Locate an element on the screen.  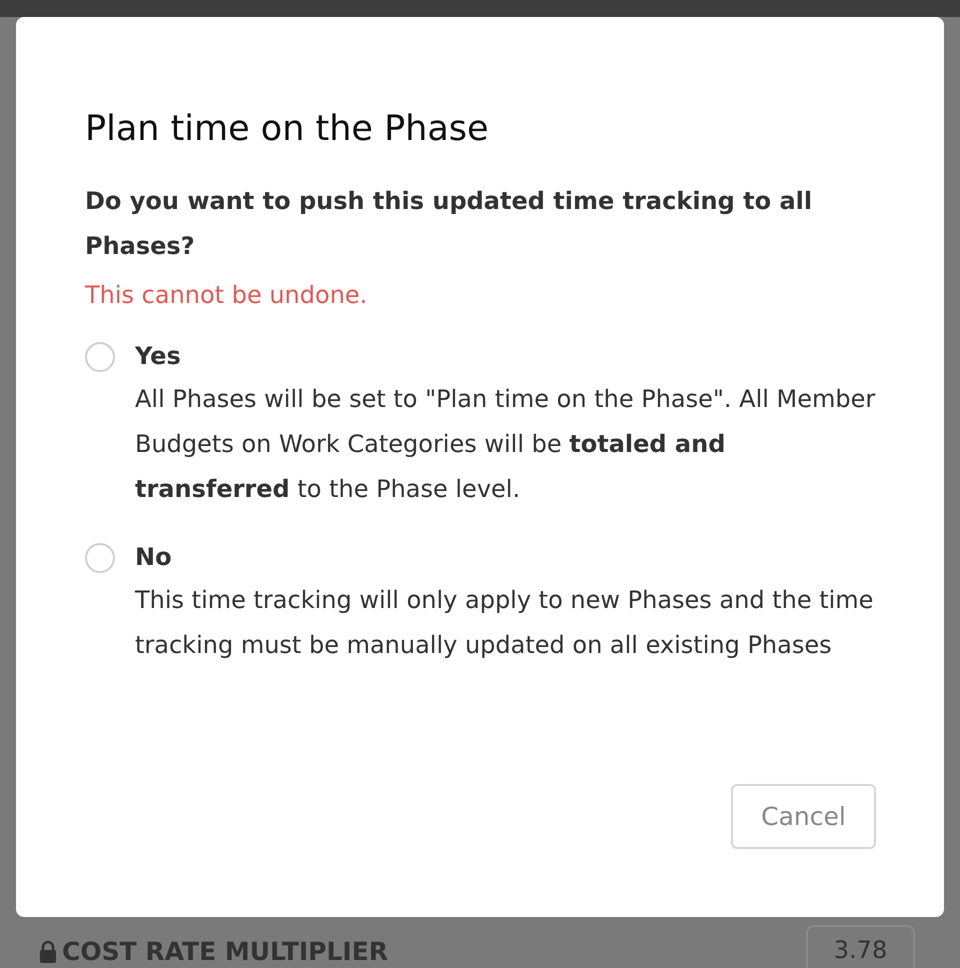
option-description: All Phases will be set to "Plan time on the Phase". All Member Budgets on Work Categories will be totaled and transferred to the Phase level. is located at coordinates (505, 444).